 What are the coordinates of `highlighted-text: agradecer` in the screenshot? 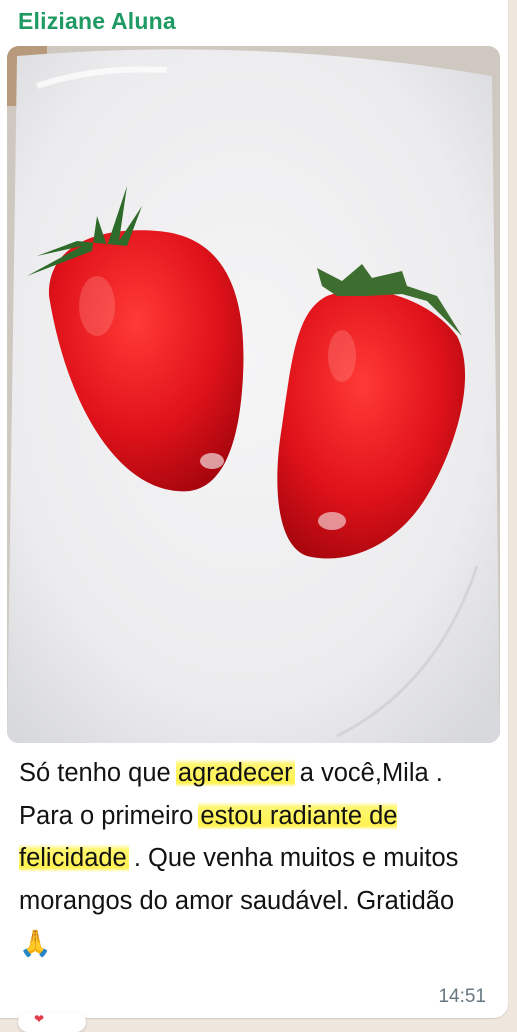 It's located at (235, 773).